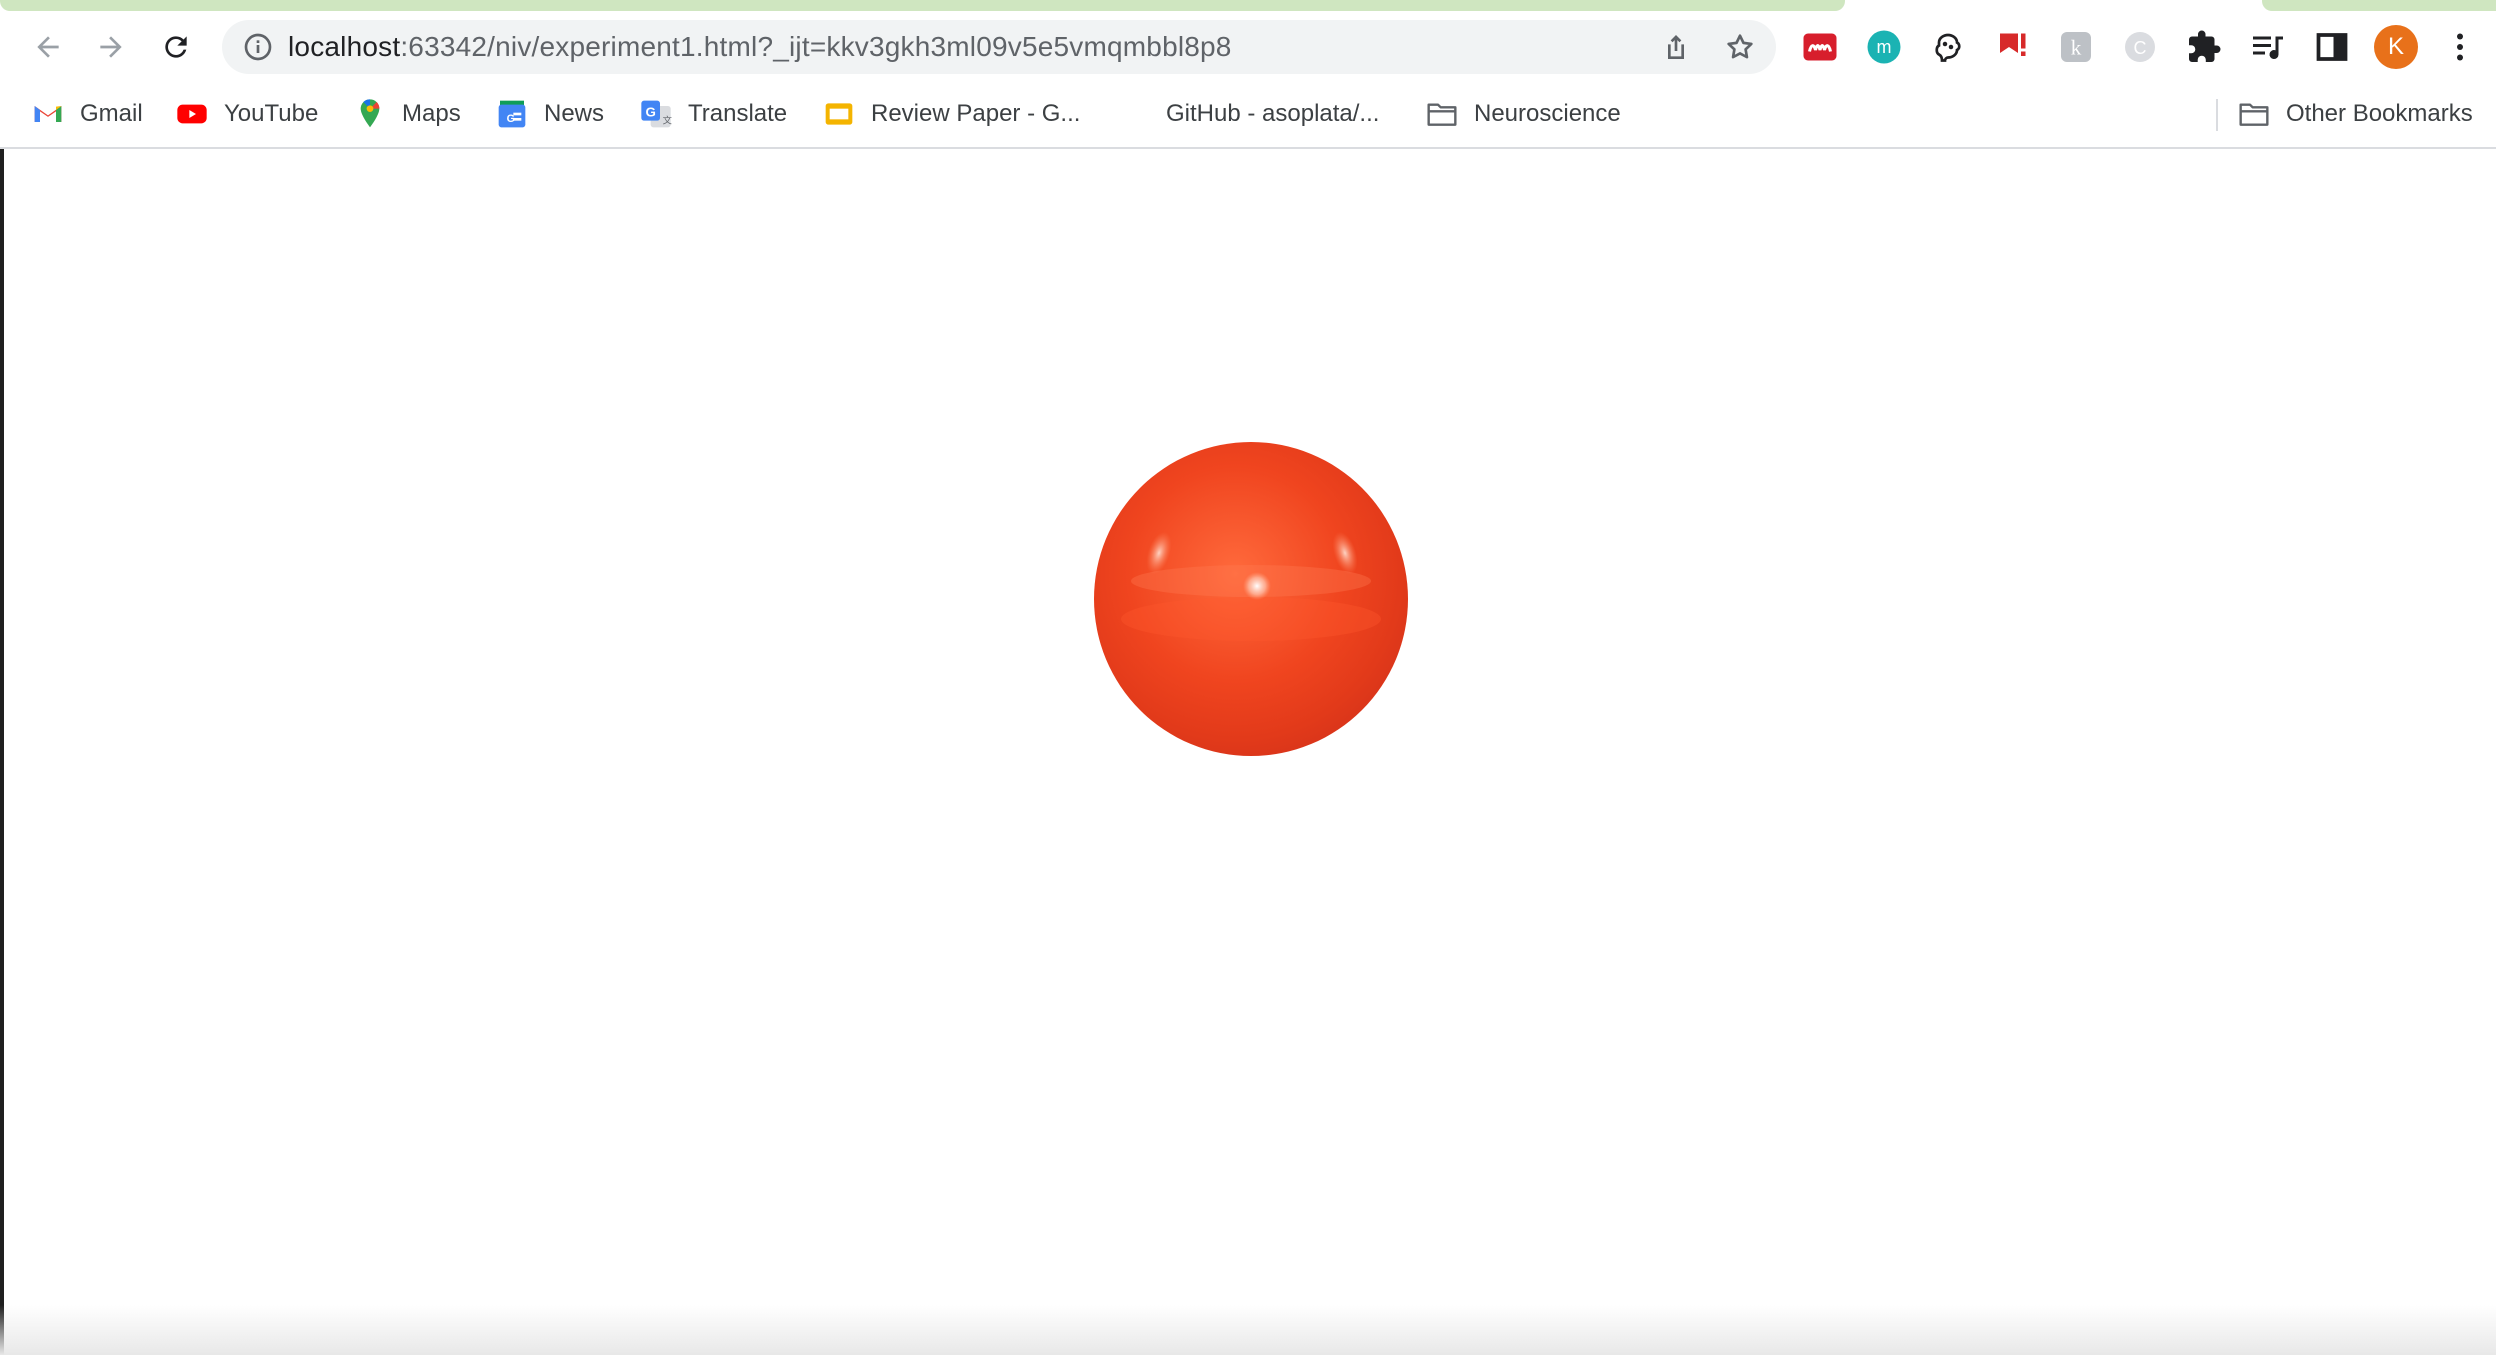 The height and width of the screenshot is (1355, 2496). I want to click on other-bookmarks-label: Other Bookmarks, so click(2379, 113).